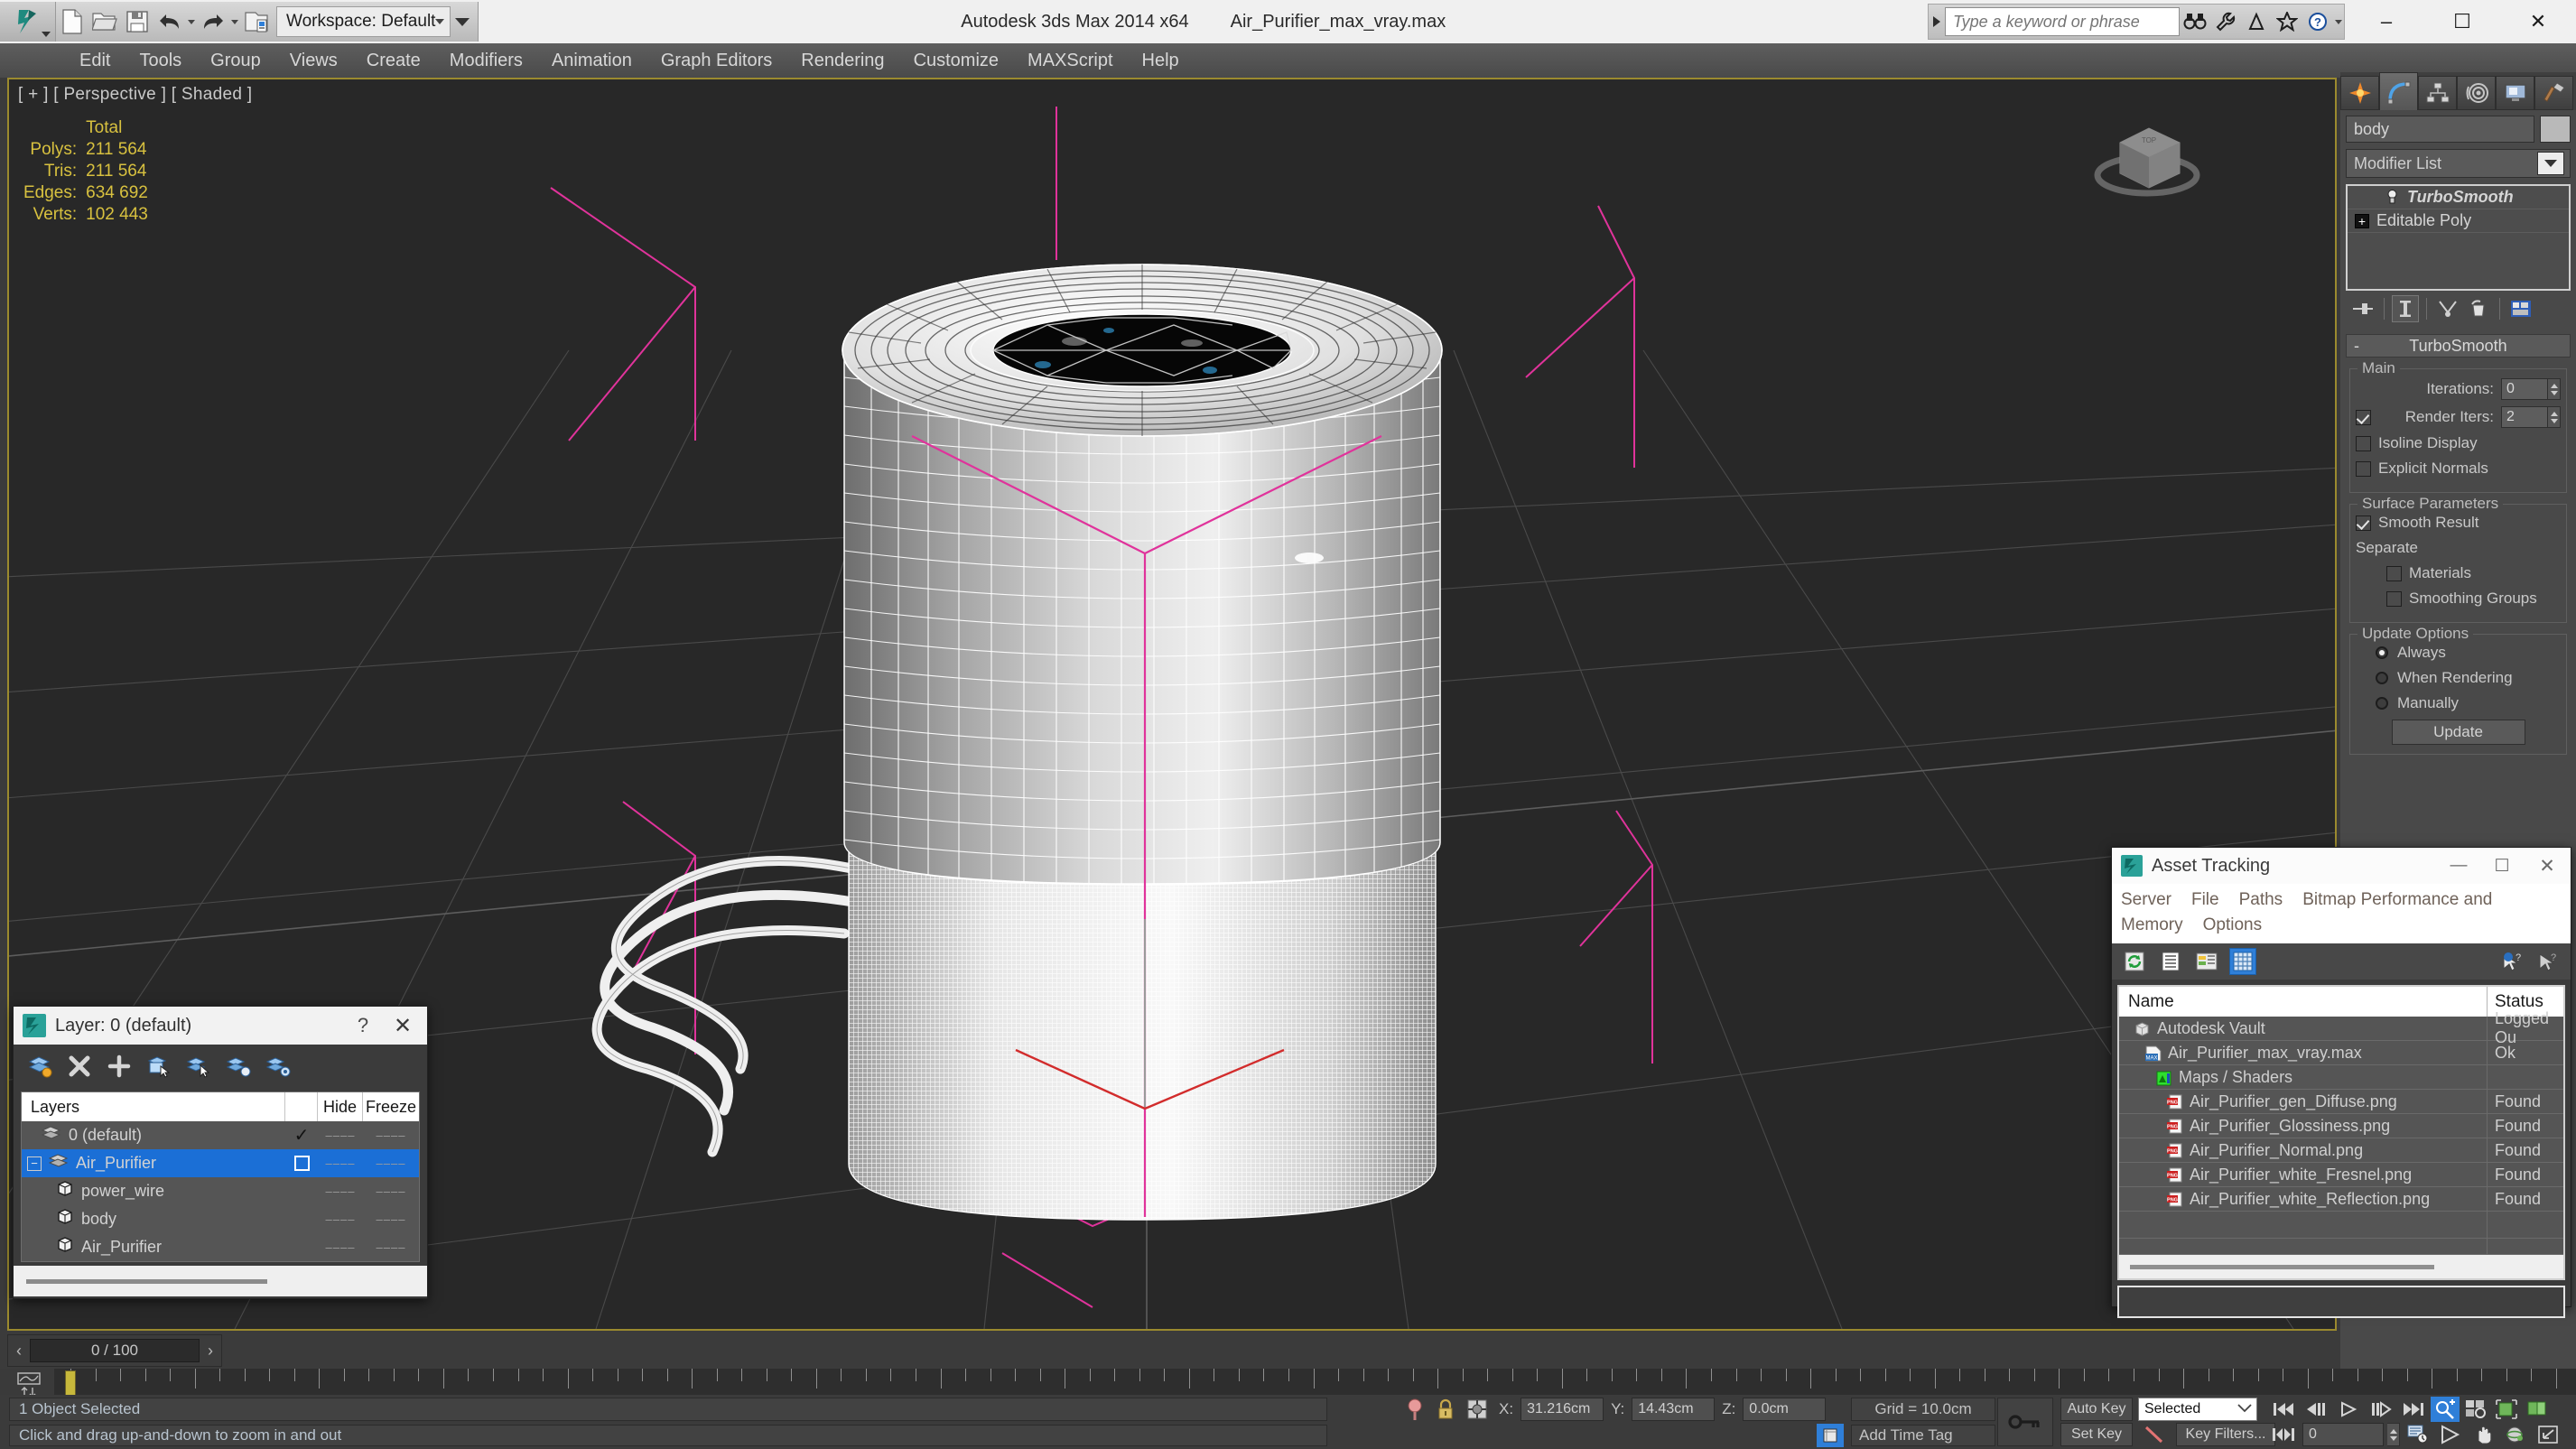 This screenshot has width=2576, height=1449. Describe the element at coordinates (2287, 22) in the screenshot. I see `favorites-button` at that location.